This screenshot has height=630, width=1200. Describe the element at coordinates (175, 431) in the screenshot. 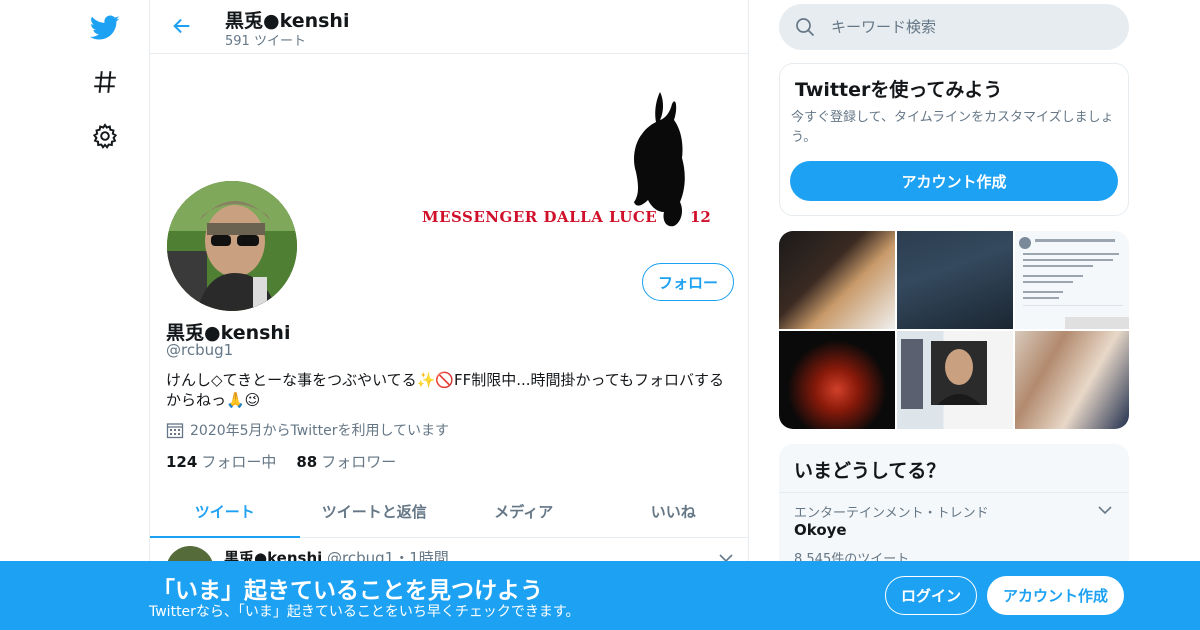

I see `calendar-icon` at that location.